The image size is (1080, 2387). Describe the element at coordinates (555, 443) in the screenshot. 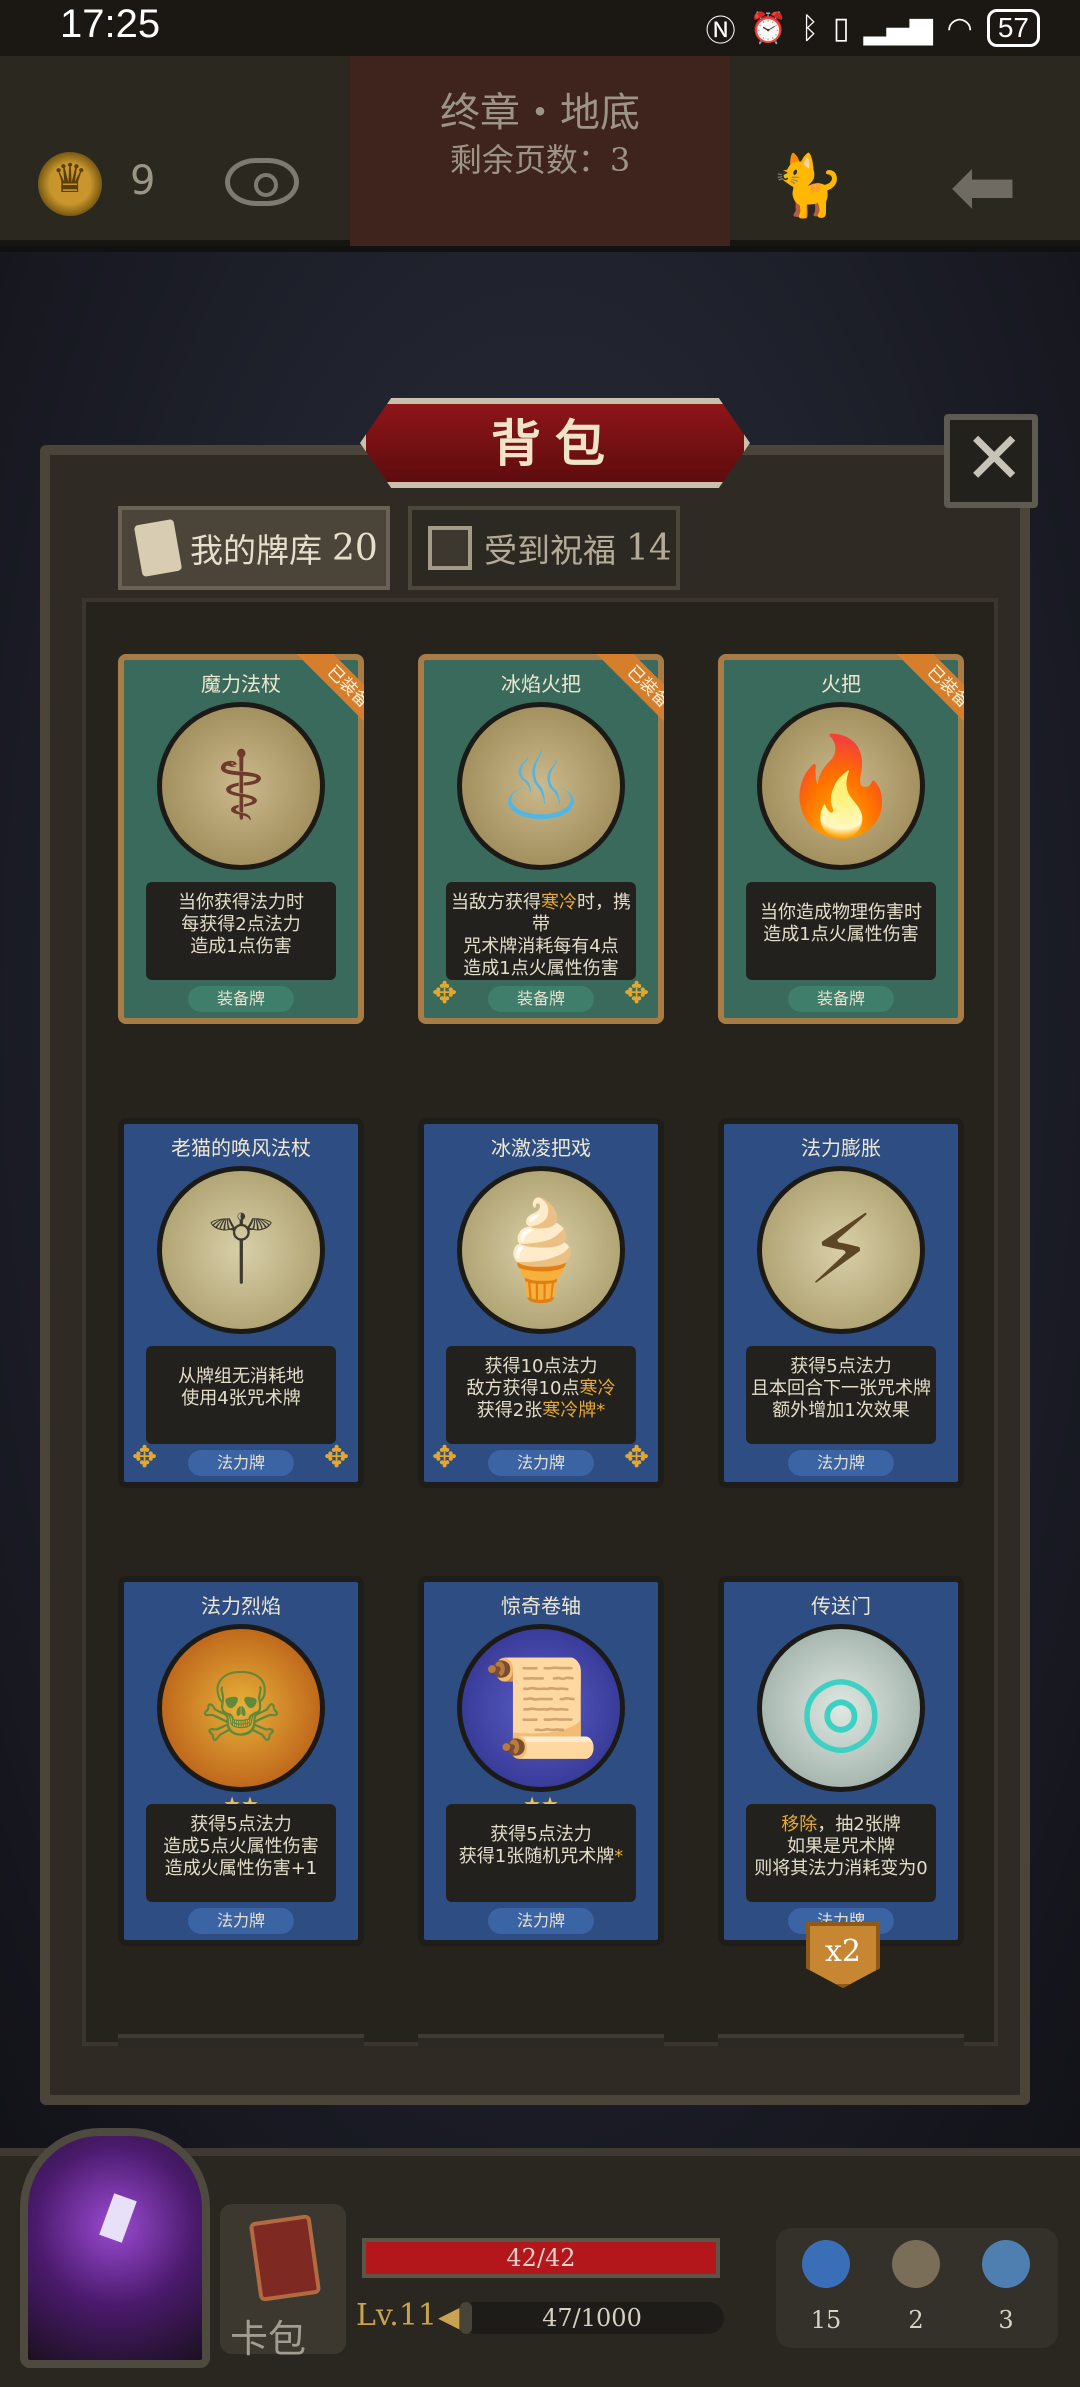

I see `panel-title: 背包` at that location.